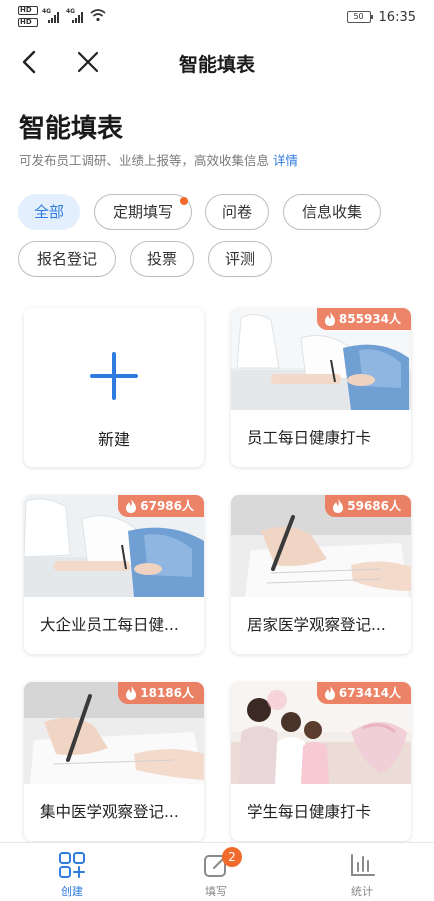 This screenshot has height=901, width=434. What do you see at coordinates (216, 65) in the screenshot?
I see `nav-title: 智能填表` at bounding box center [216, 65].